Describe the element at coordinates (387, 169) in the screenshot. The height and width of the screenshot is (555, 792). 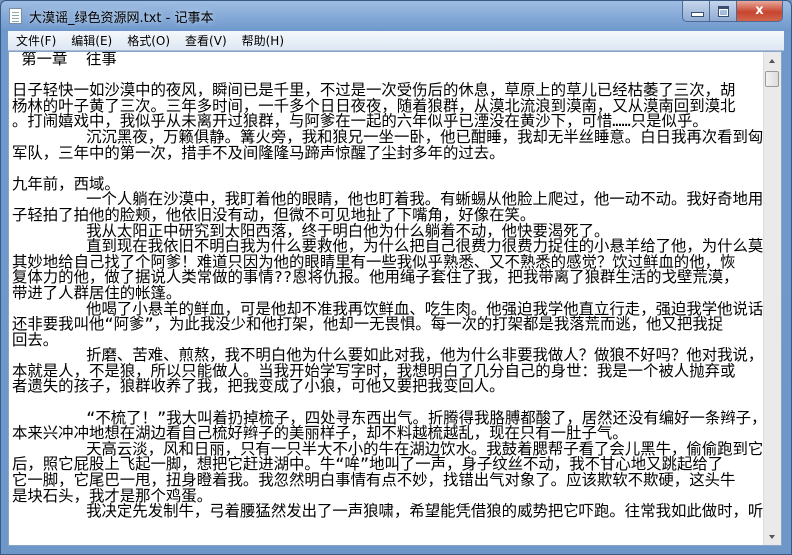
I see `text-line` at that location.